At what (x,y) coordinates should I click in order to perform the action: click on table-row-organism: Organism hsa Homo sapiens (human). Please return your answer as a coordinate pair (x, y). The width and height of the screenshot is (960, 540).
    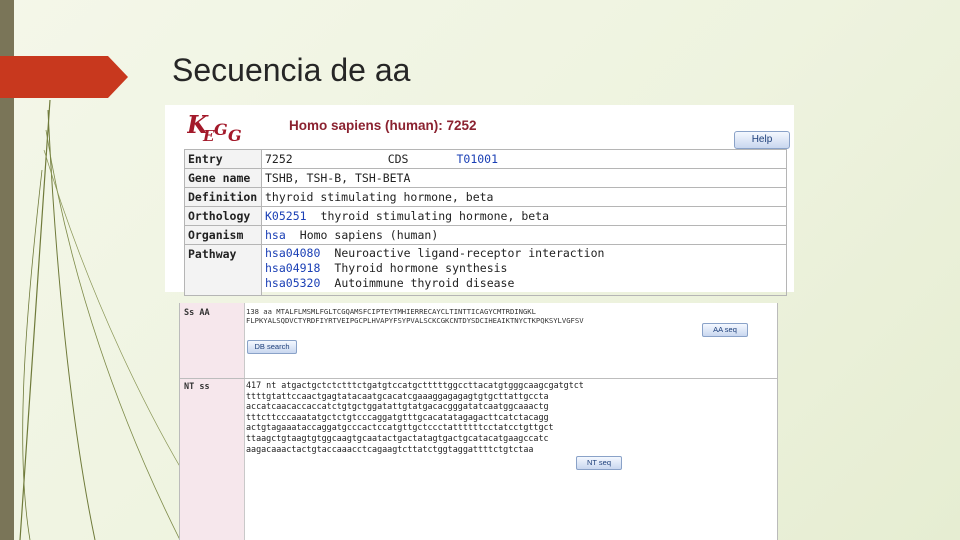
    Looking at the image, I should click on (485, 235).